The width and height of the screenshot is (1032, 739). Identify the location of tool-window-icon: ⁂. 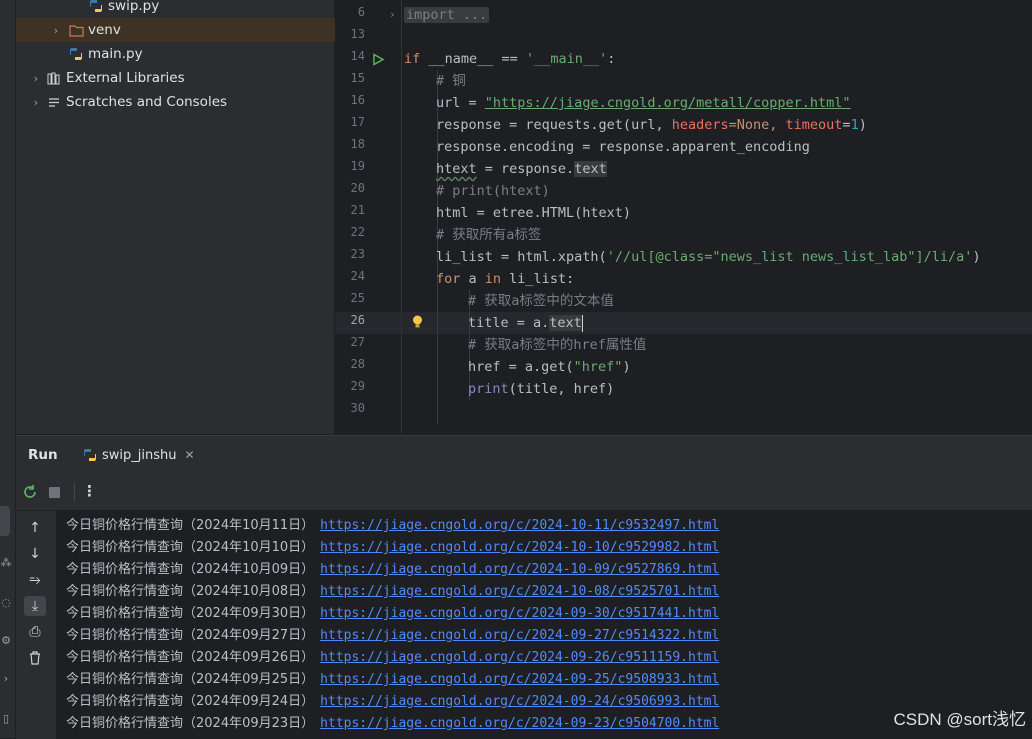
(6, 562).